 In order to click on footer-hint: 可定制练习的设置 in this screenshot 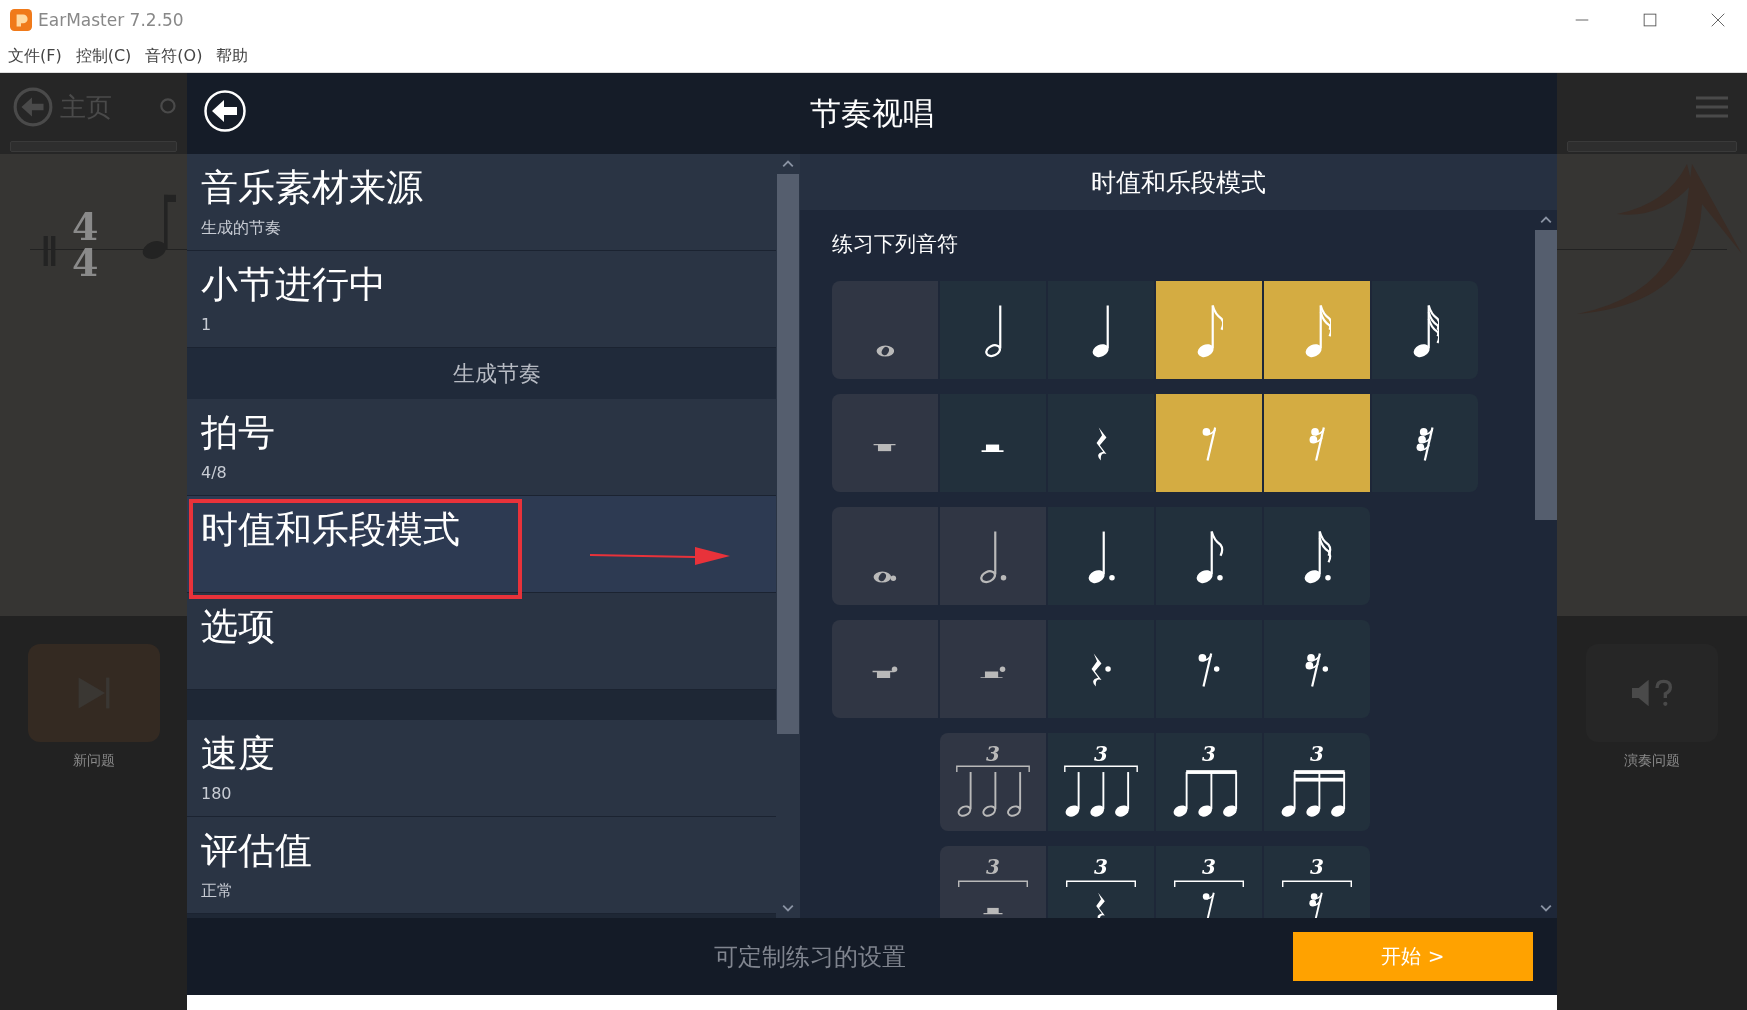, I will do `click(810, 957)`.